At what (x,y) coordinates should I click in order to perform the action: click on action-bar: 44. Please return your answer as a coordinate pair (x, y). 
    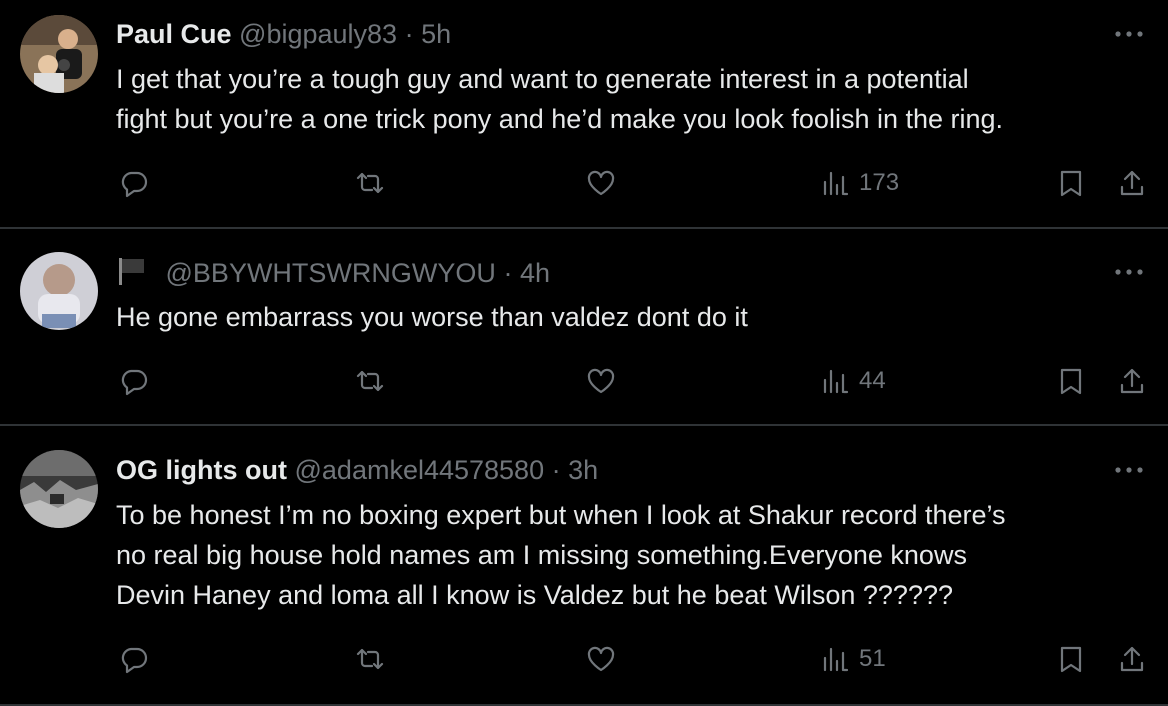
    Looking at the image, I should click on (584, 381).